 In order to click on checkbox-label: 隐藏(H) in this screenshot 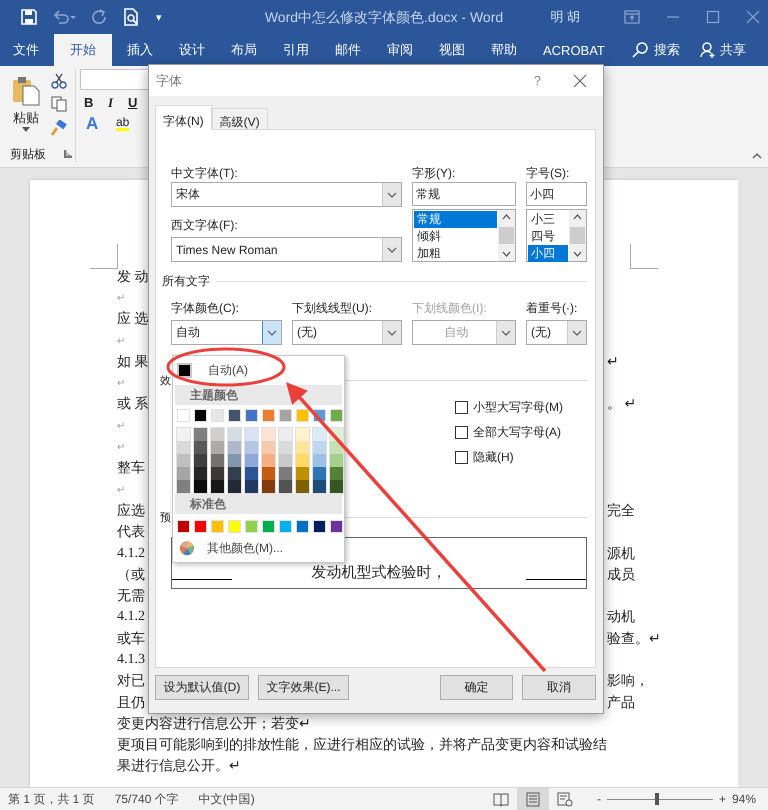, I will do `click(493, 457)`.